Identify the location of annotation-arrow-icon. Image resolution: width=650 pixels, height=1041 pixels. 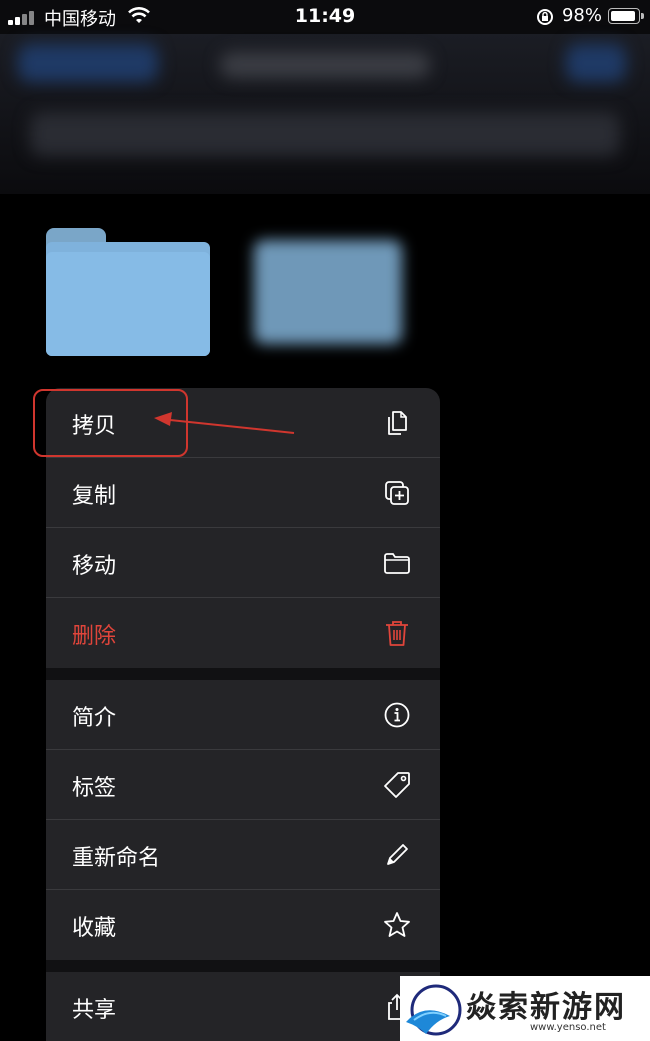
(224, 423).